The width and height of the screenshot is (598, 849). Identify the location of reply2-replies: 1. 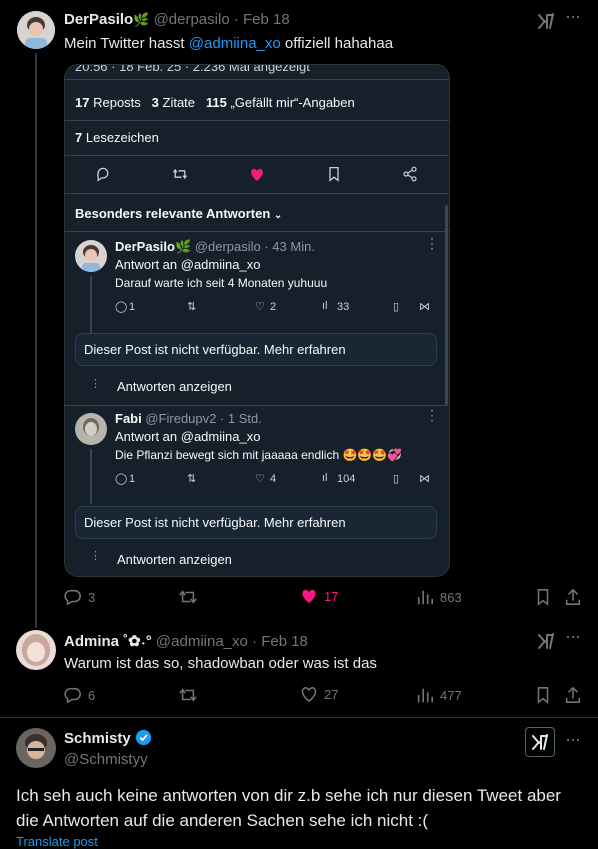
(132, 479).